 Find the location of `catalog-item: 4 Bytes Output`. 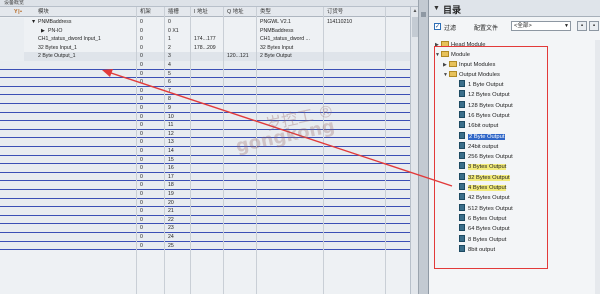

catalog-item: 4 Bytes Output is located at coordinates (483, 188).